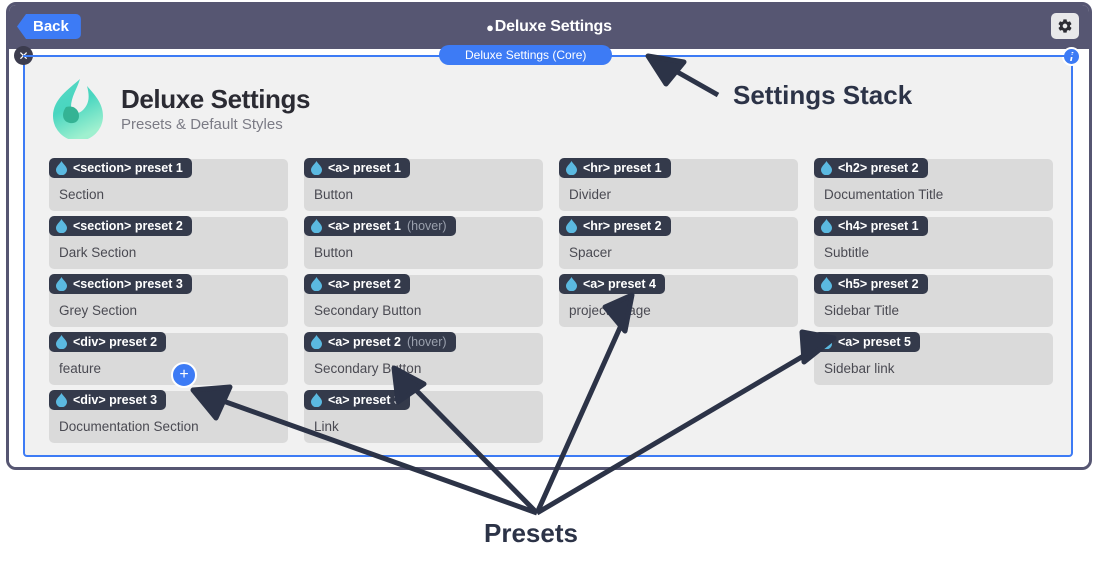  I want to click on preset-card-label: <h2> preset 2, so click(878, 168).